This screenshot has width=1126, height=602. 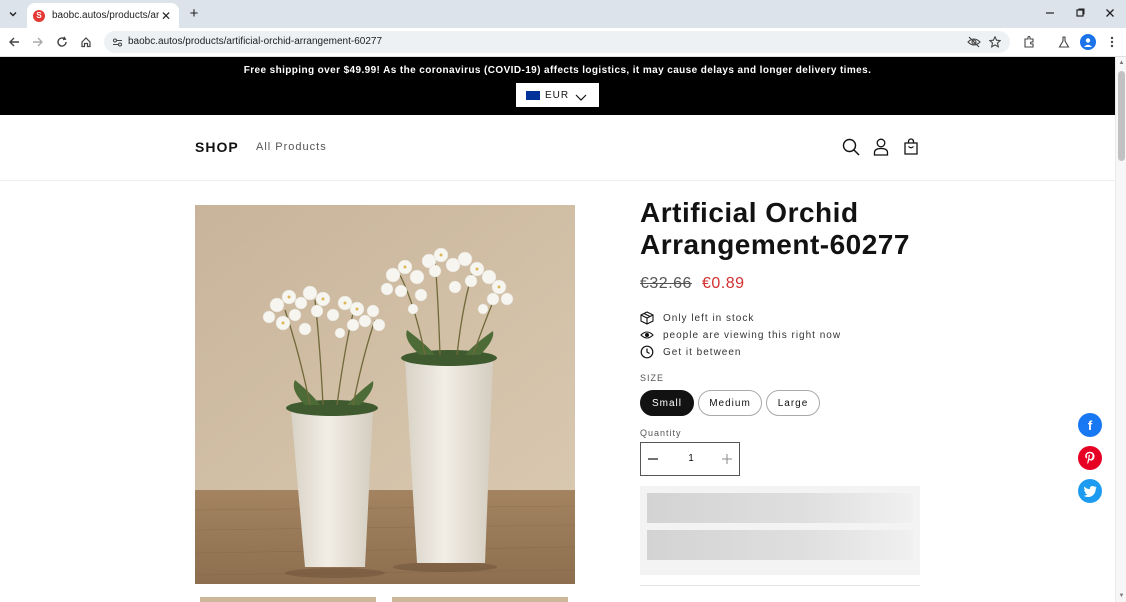 I want to click on back-arrow-icon, so click(x=14, y=42).